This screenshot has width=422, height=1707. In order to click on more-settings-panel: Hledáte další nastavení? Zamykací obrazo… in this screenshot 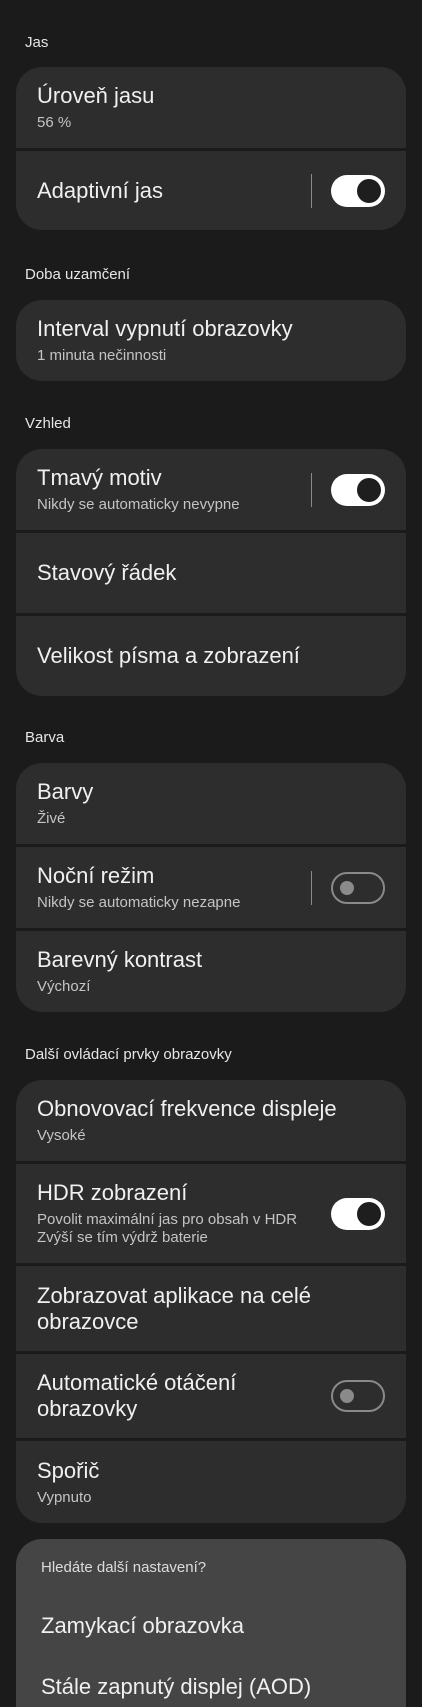, I will do `click(211, 1623)`.